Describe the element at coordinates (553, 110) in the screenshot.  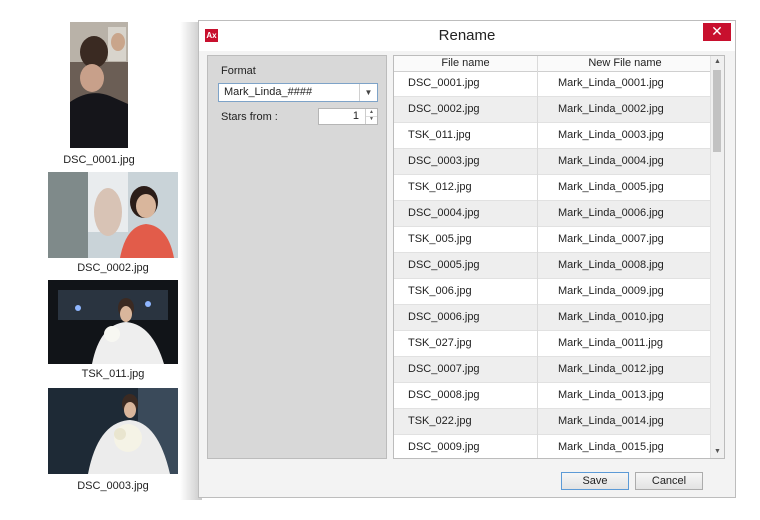
I see `table-row: DSC_0002.jpg Mark_Linda_0002.jpg` at that location.